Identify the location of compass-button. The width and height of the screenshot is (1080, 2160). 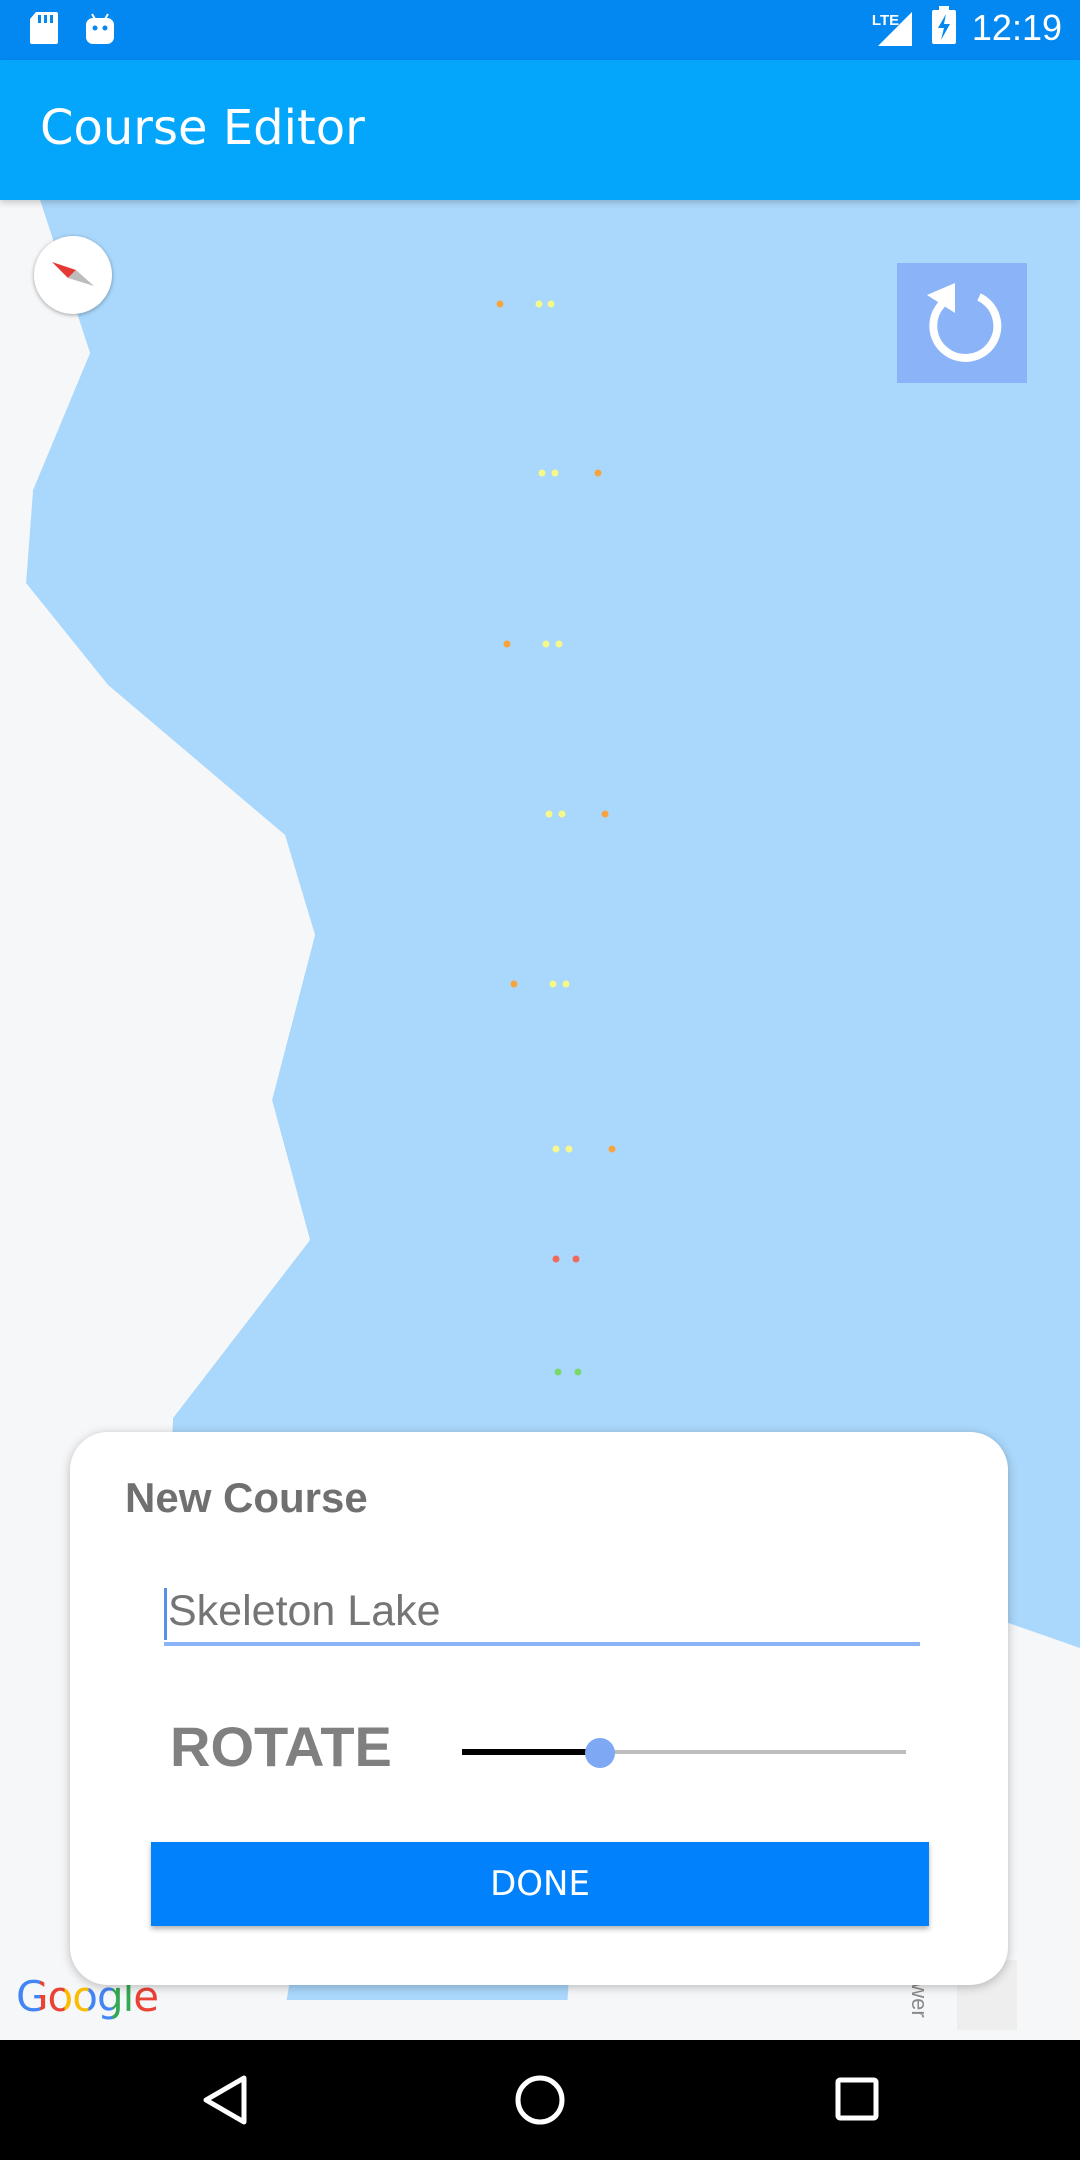
(73, 275).